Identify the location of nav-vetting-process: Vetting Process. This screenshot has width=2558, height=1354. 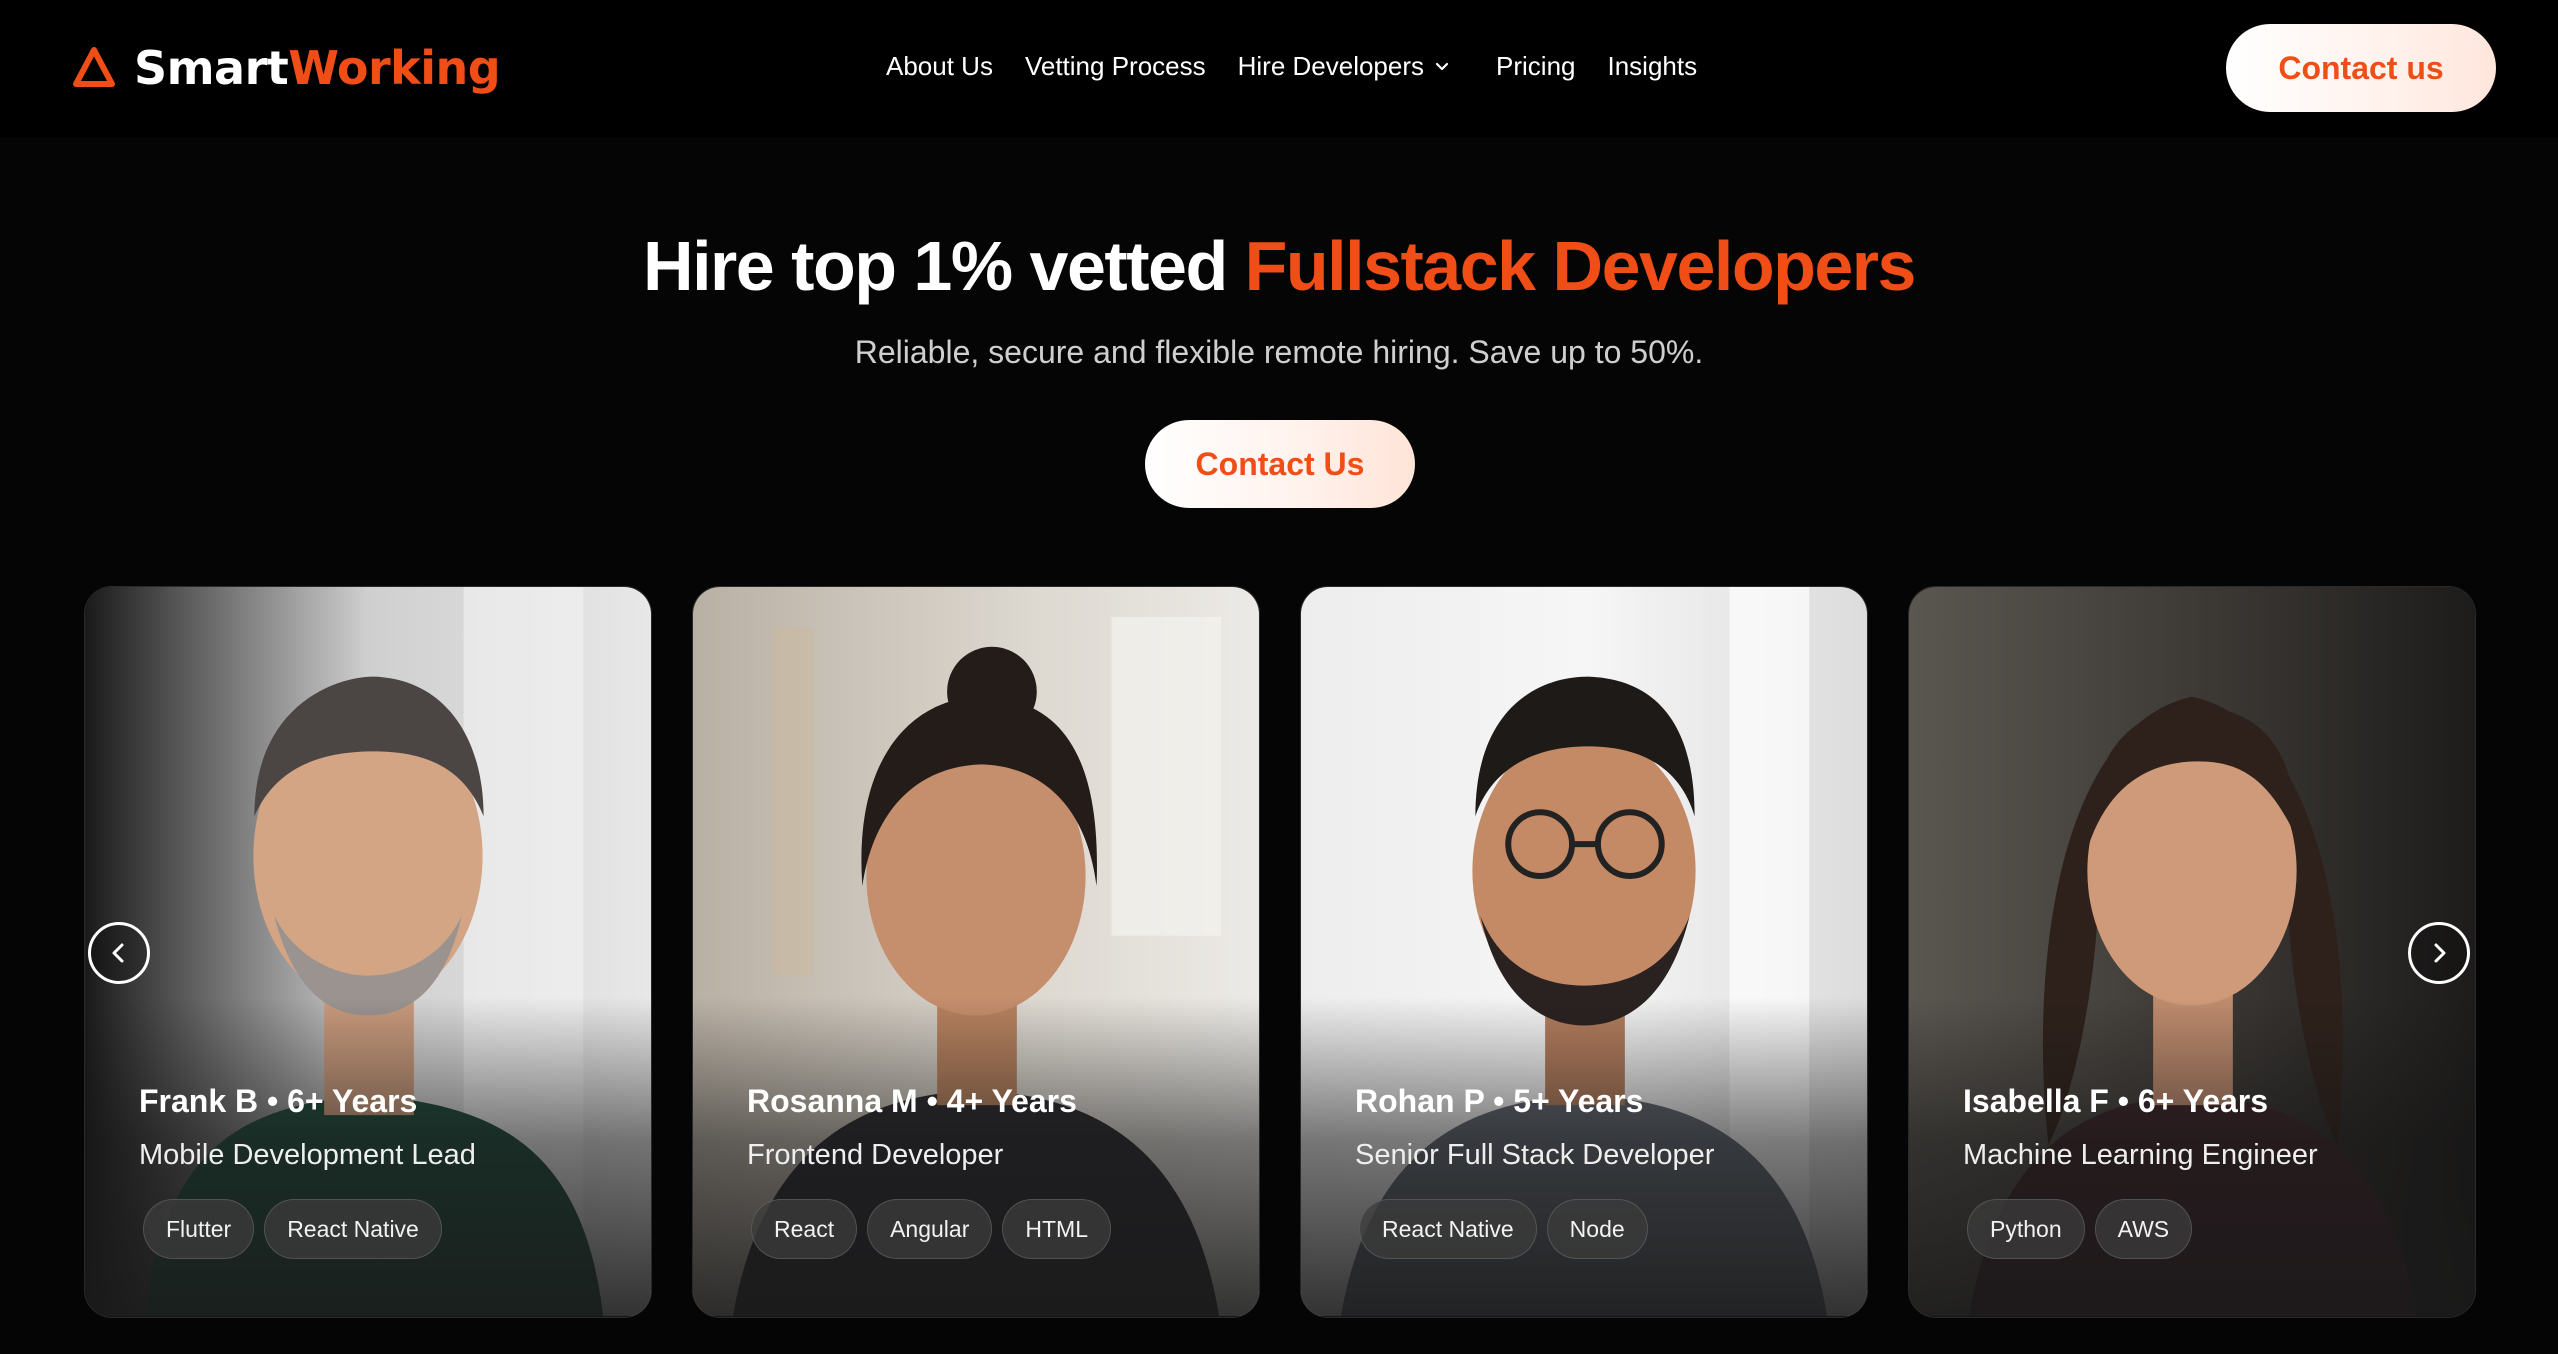
(1115, 66).